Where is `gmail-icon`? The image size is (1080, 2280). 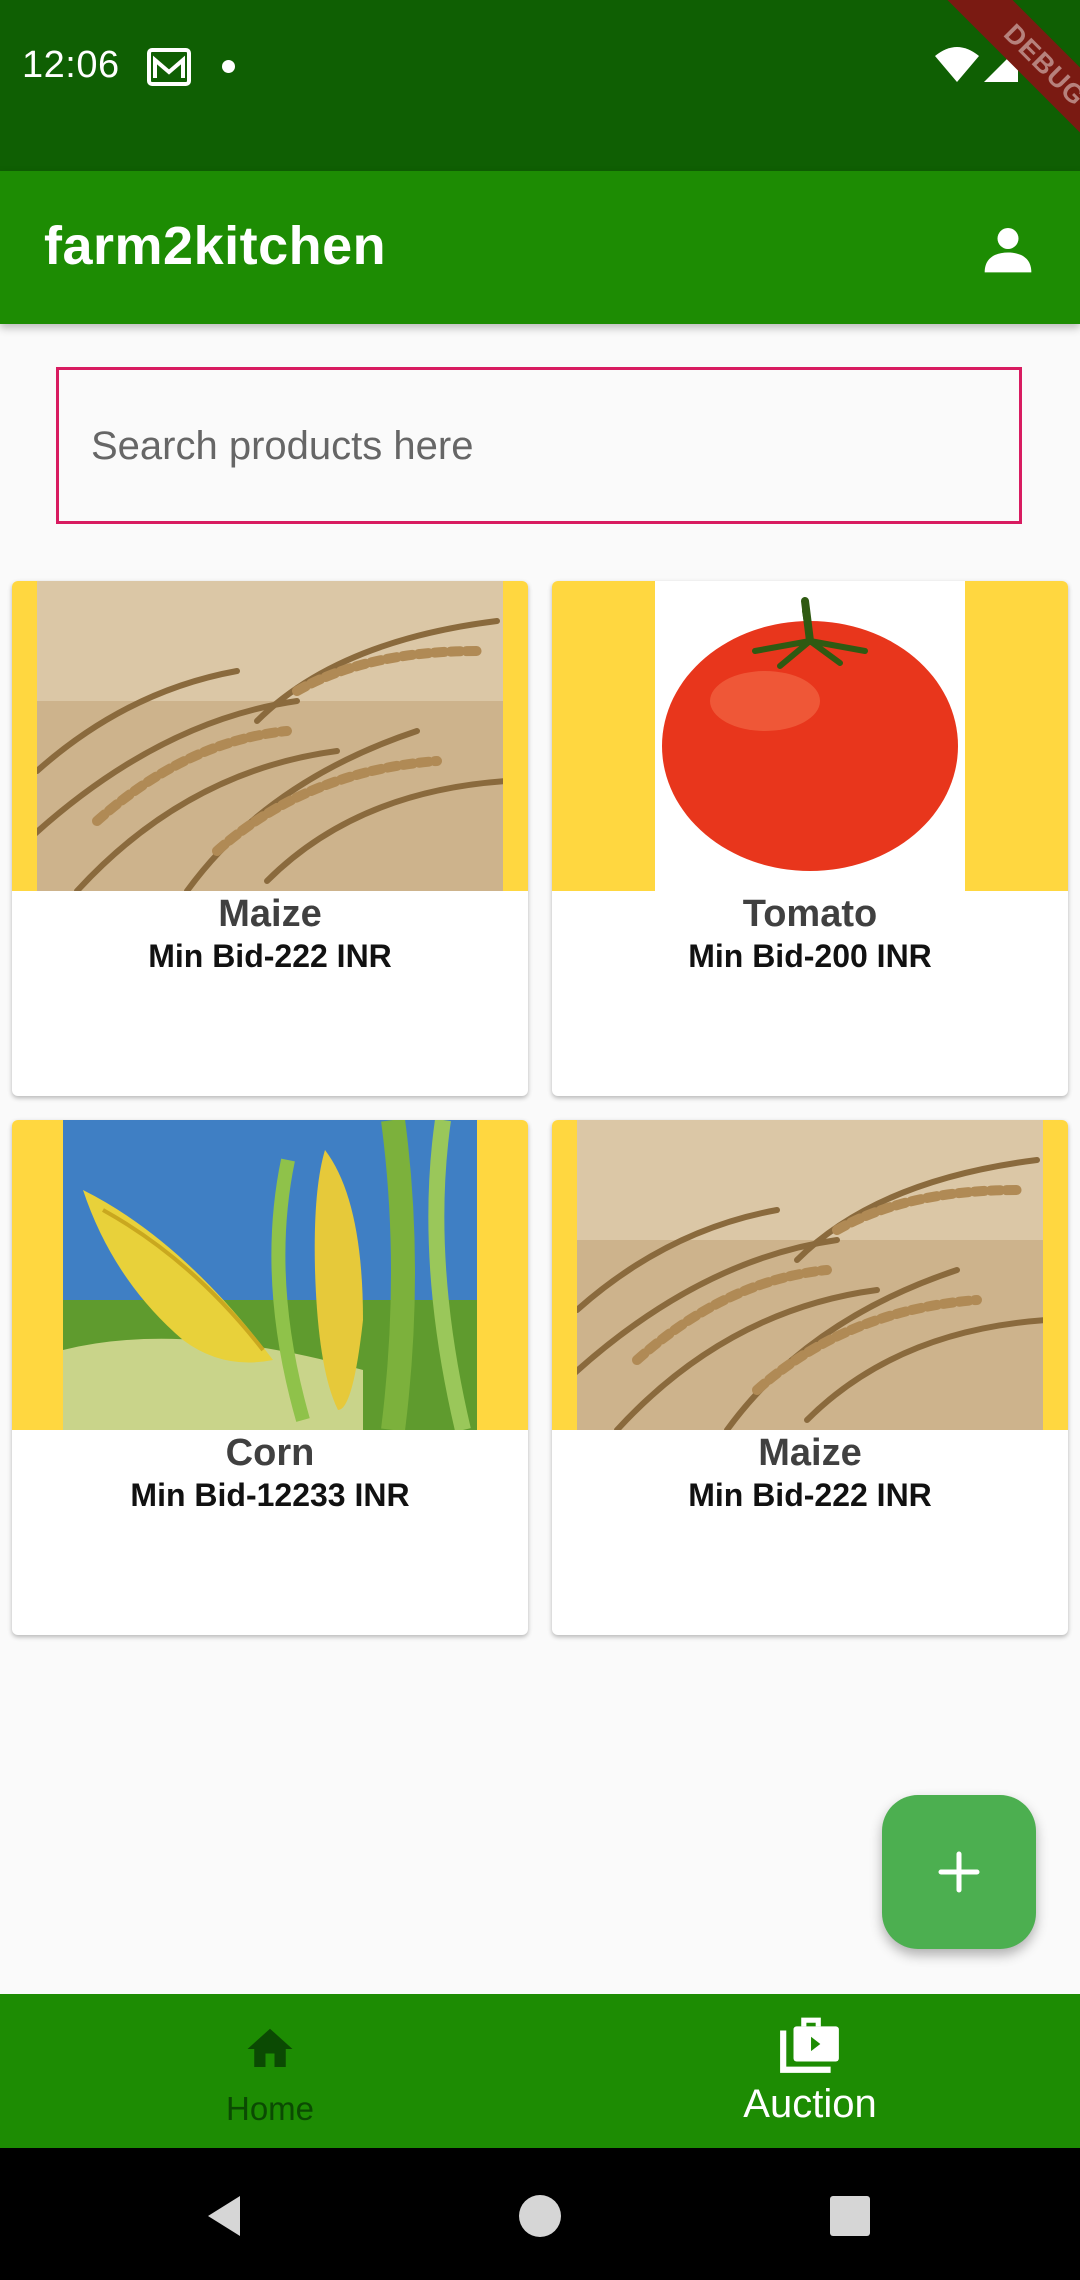 gmail-icon is located at coordinates (169, 67).